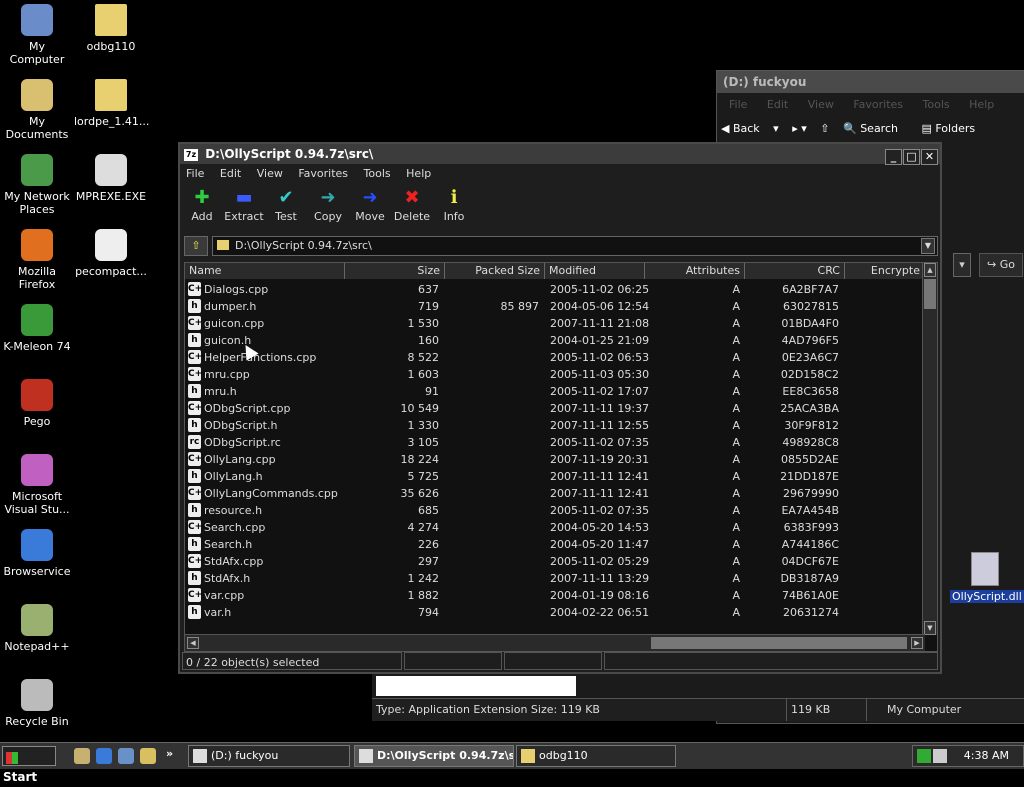 The width and height of the screenshot is (1024, 787). I want to click on explorer-menu-favorites: Favorites, so click(878, 104).